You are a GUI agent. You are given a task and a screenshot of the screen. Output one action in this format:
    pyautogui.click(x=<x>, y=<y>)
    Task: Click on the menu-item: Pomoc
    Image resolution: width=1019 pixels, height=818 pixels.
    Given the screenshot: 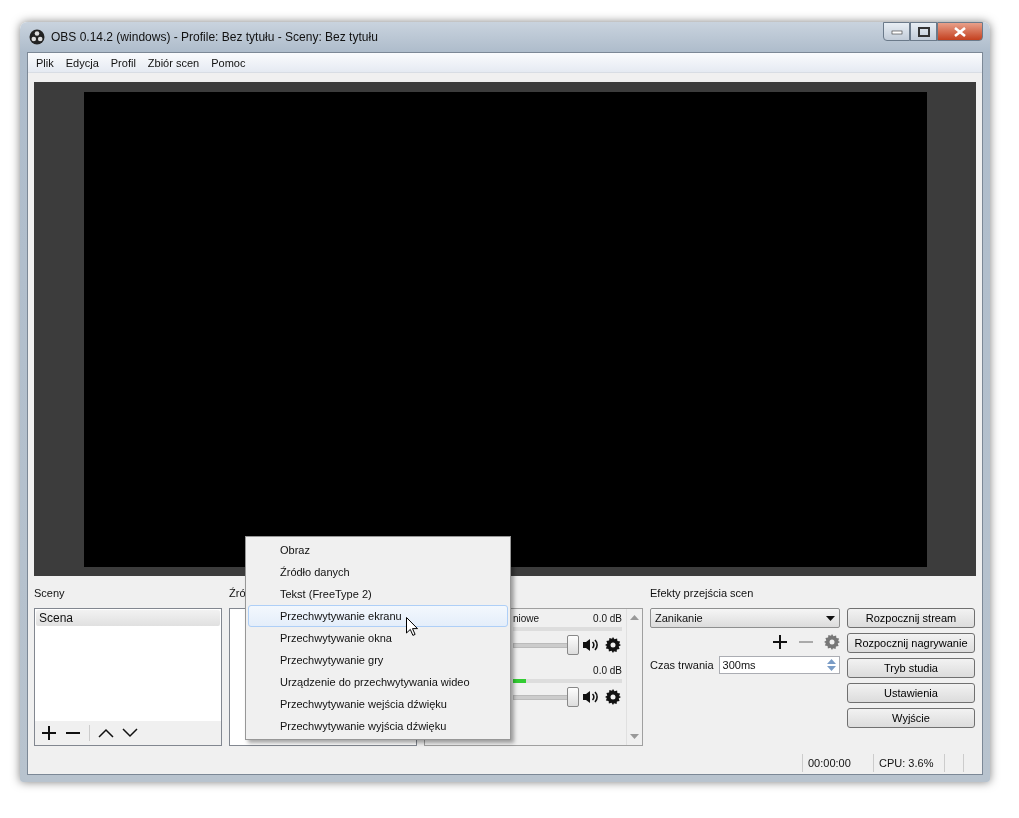 What is the action you would take?
    pyautogui.click(x=228, y=62)
    